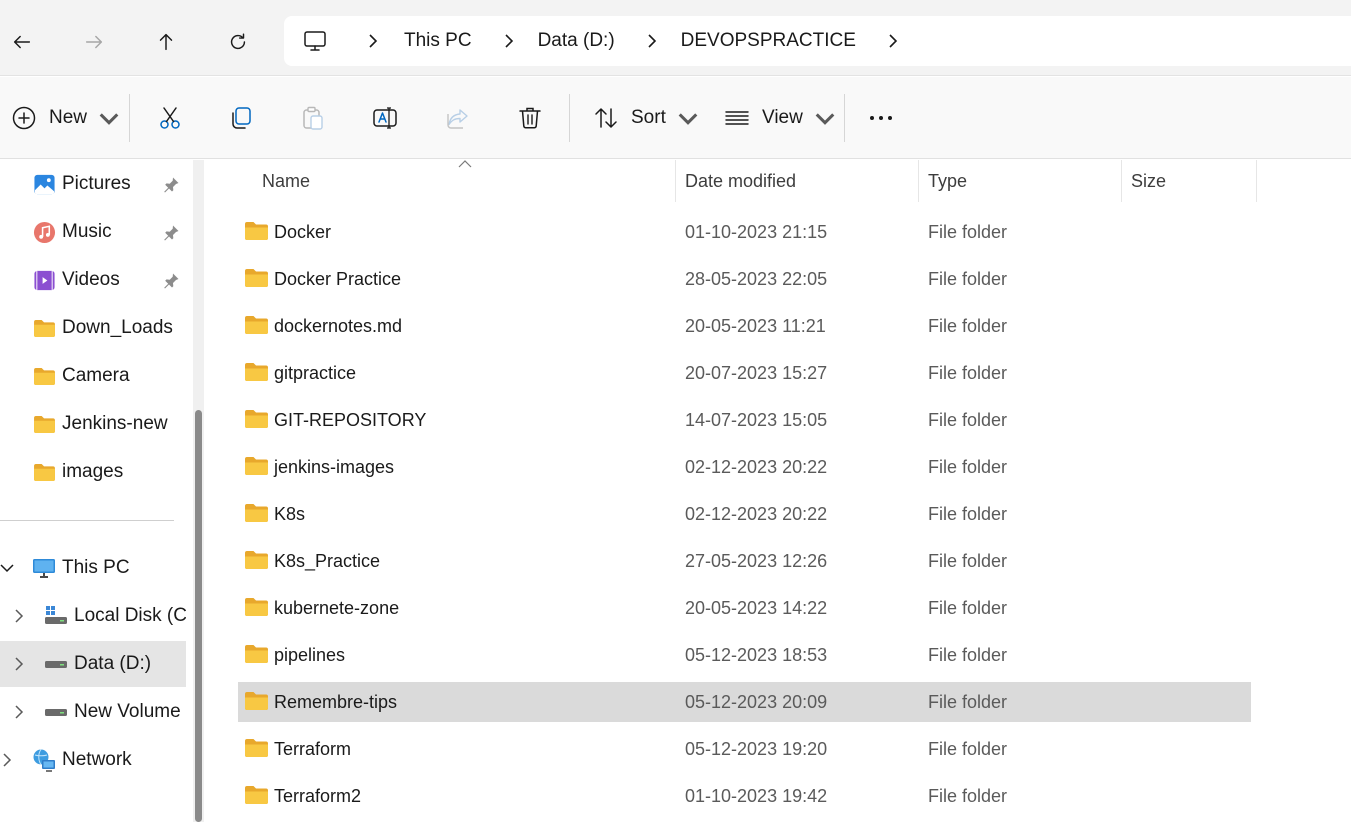  I want to click on computer-icon, so click(315, 41).